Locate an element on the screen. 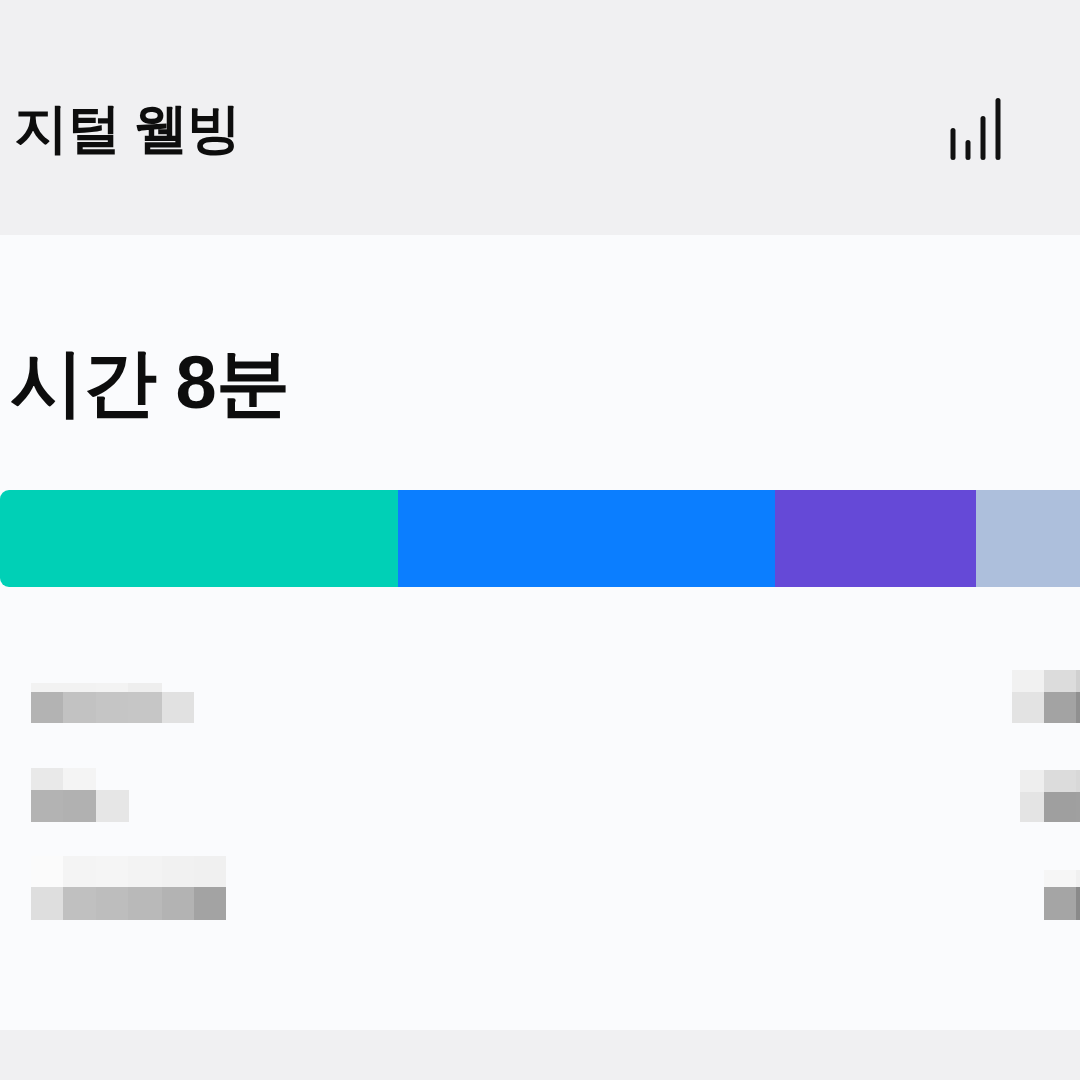  signal-bars-icon is located at coordinates (976, 129).